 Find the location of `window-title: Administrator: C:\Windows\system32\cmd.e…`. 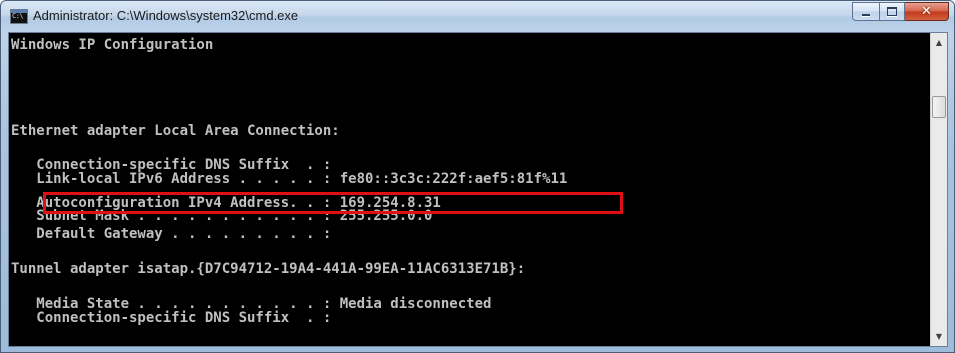

window-title: Administrator: C:\Windows\system32\cmd.e… is located at coordinates (166, 15).